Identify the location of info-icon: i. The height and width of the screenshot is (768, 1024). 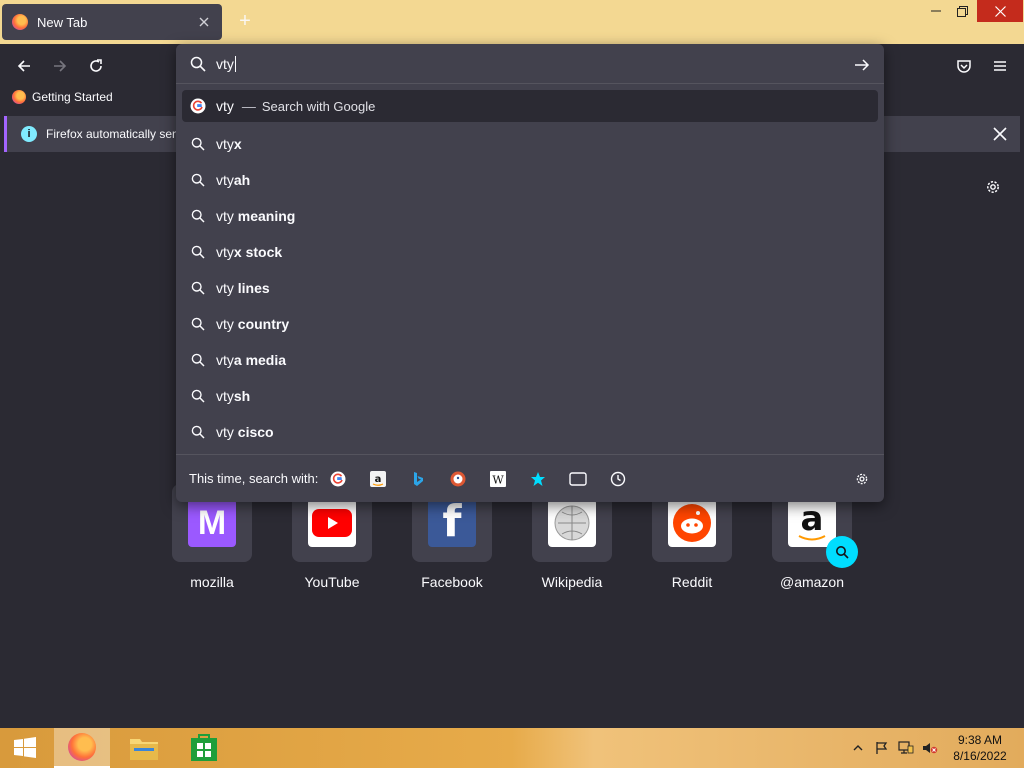
(29, 134).